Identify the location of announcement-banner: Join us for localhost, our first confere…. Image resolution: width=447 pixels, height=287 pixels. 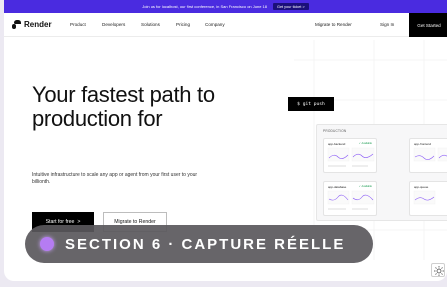
(225, 6).